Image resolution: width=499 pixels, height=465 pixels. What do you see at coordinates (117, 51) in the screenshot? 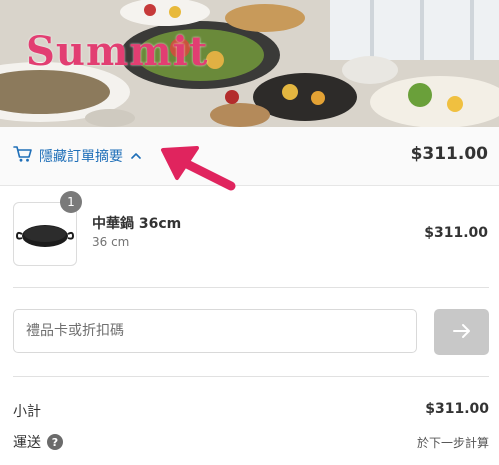
I see `brand-logo: Summit` at bounding box center [117, 51].